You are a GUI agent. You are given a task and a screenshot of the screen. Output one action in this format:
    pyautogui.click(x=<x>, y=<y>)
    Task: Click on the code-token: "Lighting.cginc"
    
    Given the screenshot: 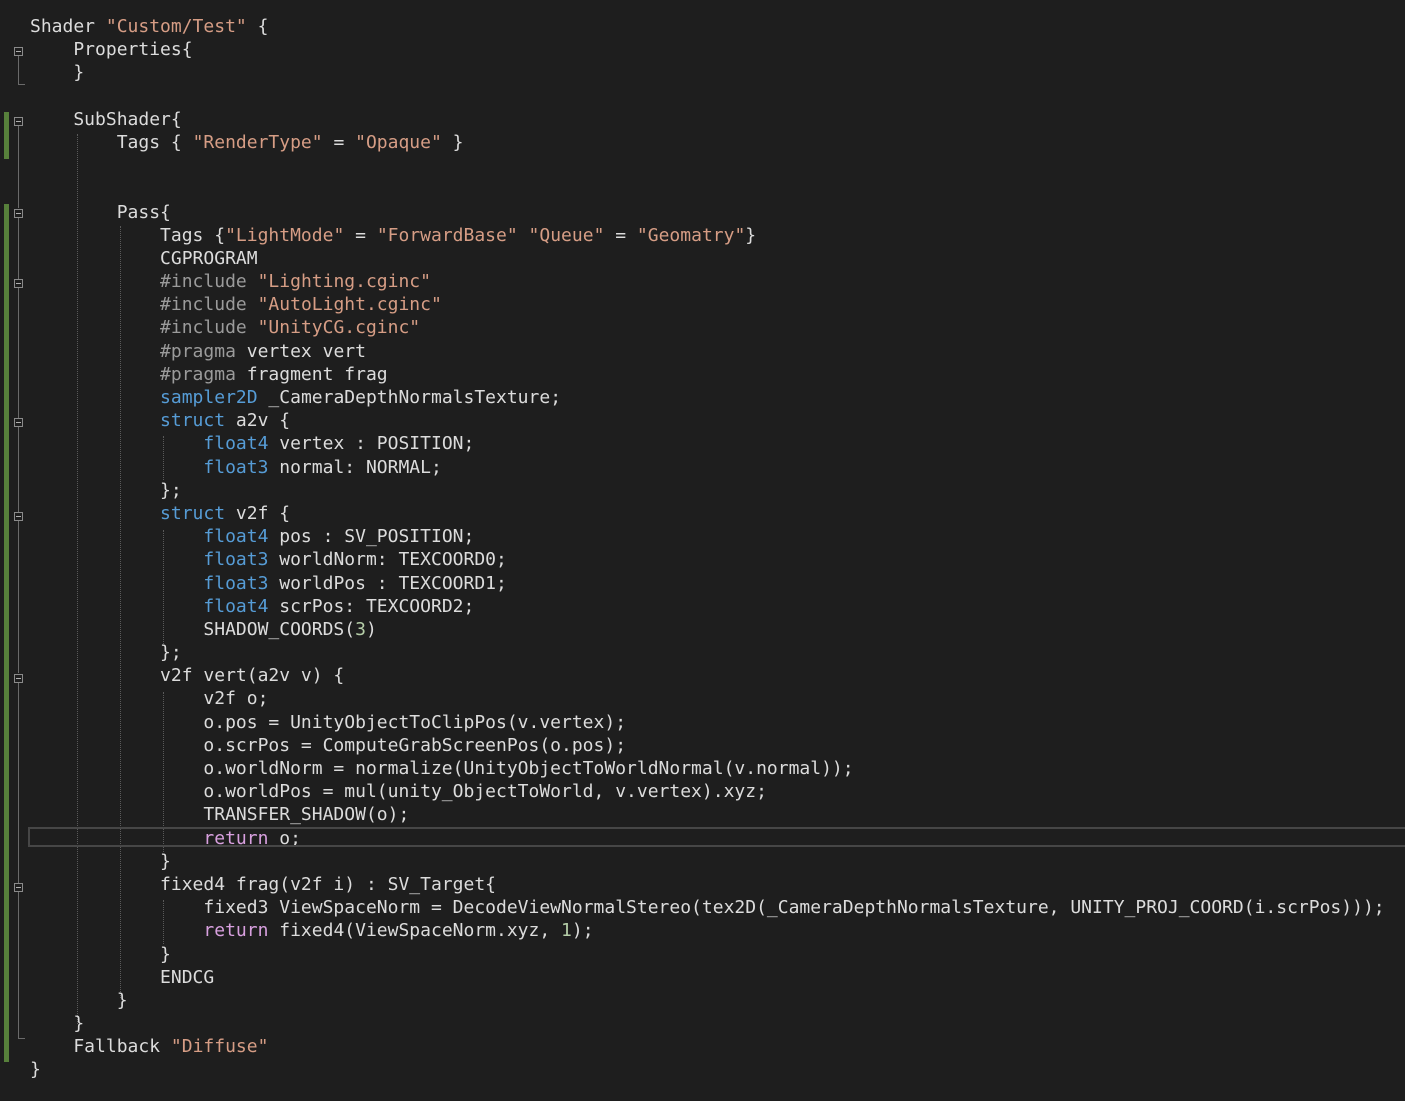 What is the action you would take?
    pyautogui.click(x=344, y=282)
    